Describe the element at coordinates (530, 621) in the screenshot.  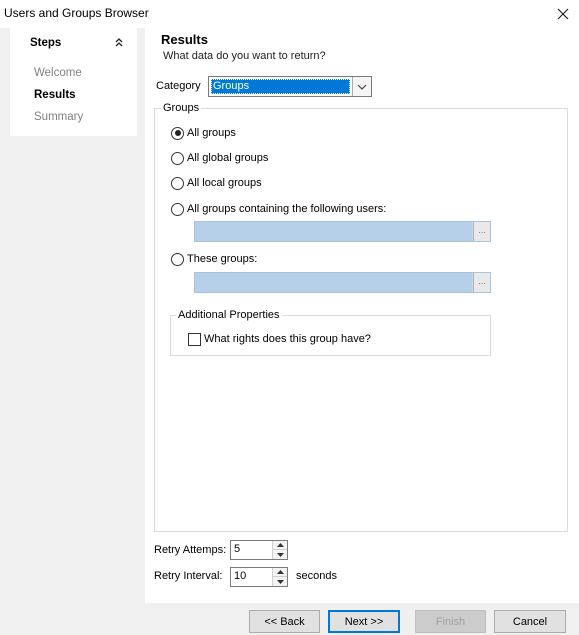
I see `cancel-button: Cancel` at that location.